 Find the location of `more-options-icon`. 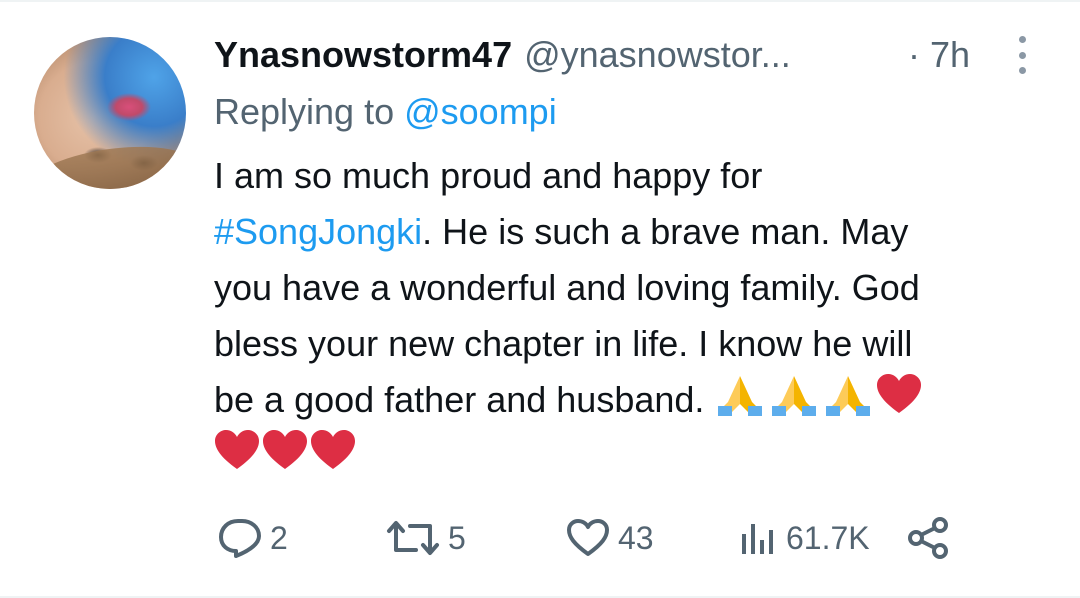

more-options-icon is located at coordinates (1022, 55).